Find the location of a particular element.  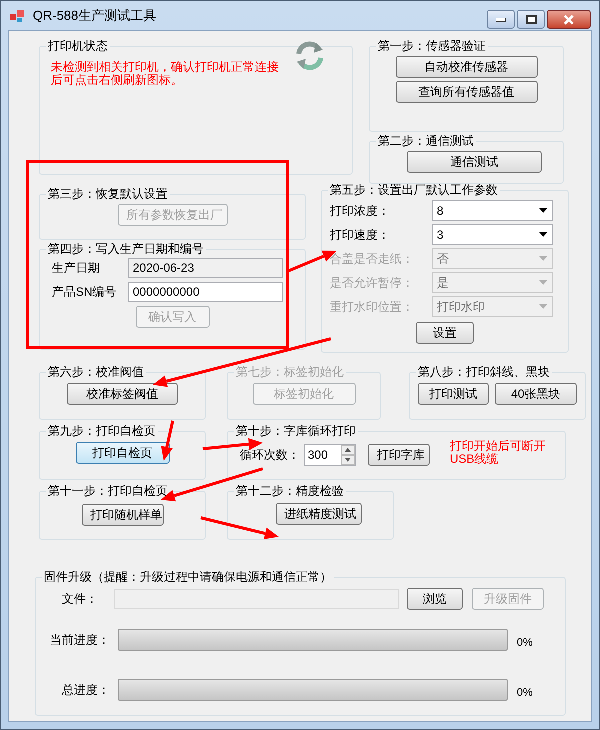

field-label: 文件： is located at coordinates (80, 599).